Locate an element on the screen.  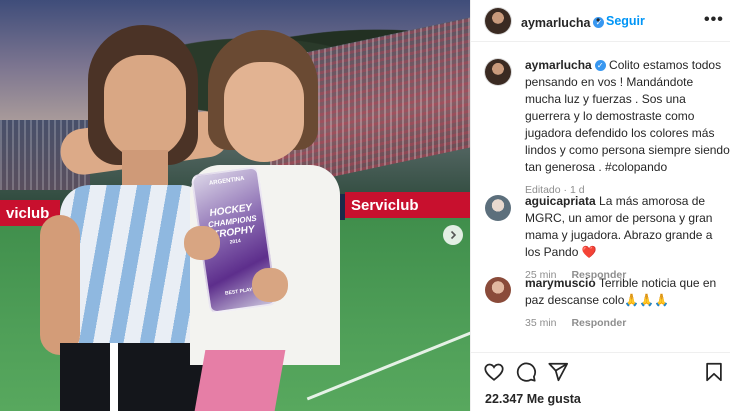
more-options-icon: ••• is located at coordinates (714, 20).